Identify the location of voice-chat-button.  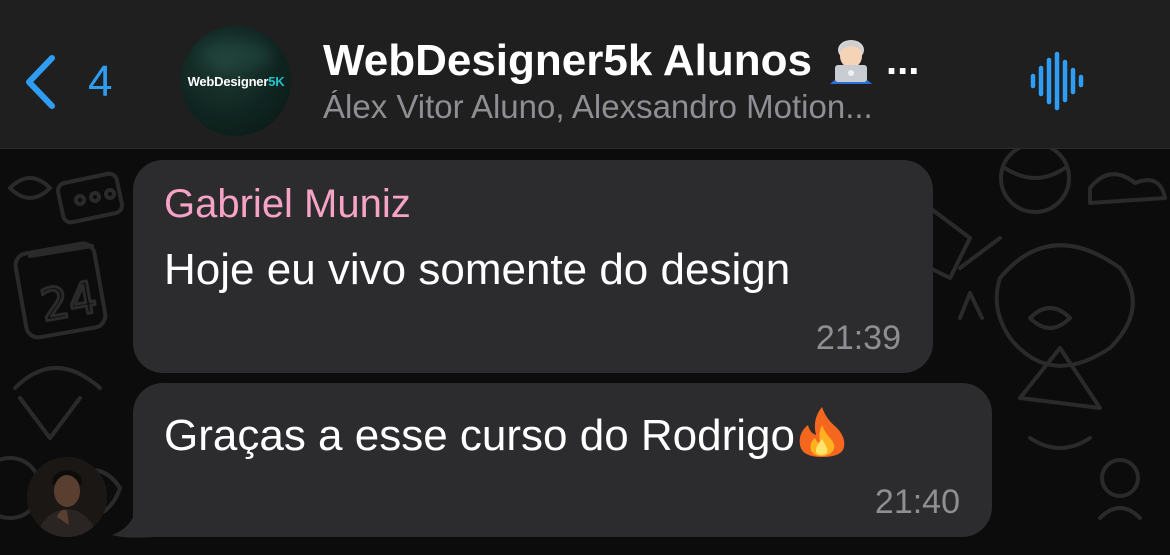
(1057, 81).